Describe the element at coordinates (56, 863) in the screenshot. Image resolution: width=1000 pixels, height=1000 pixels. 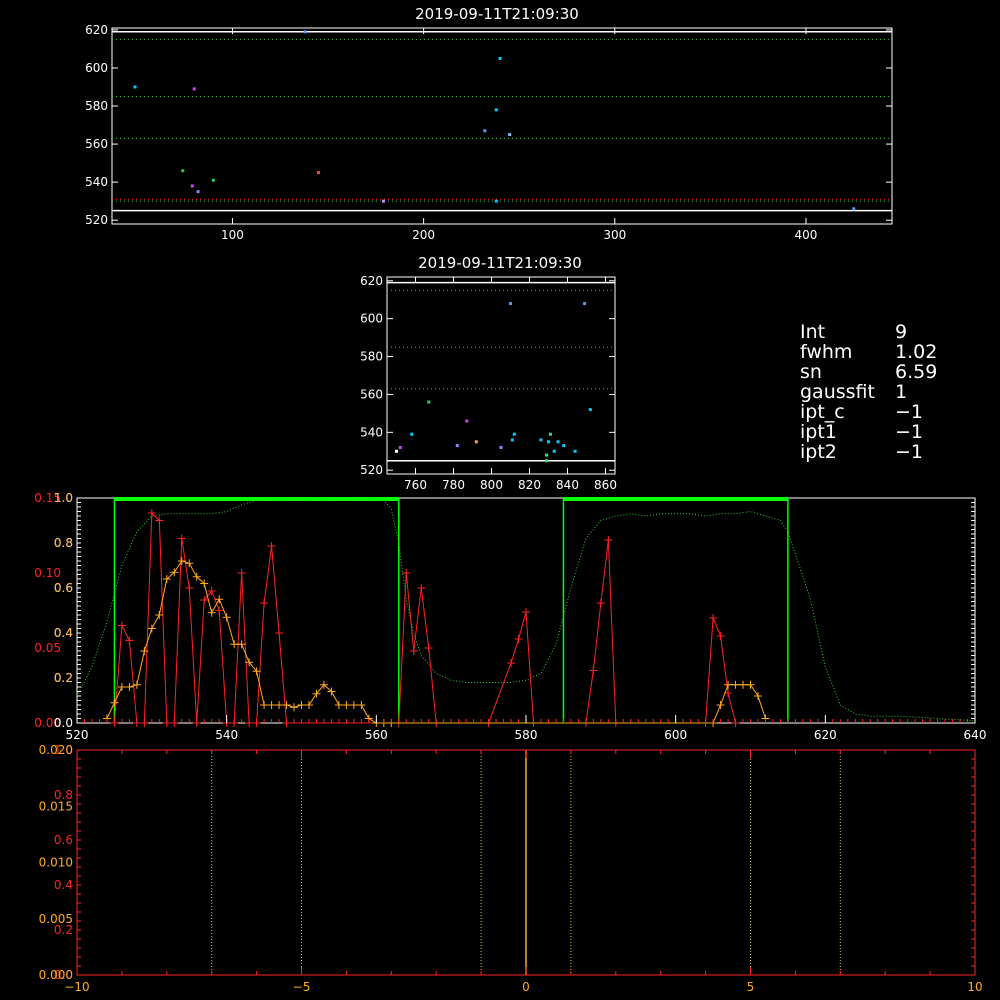
I see `y-tick-label-orange: 0.010` at that location.